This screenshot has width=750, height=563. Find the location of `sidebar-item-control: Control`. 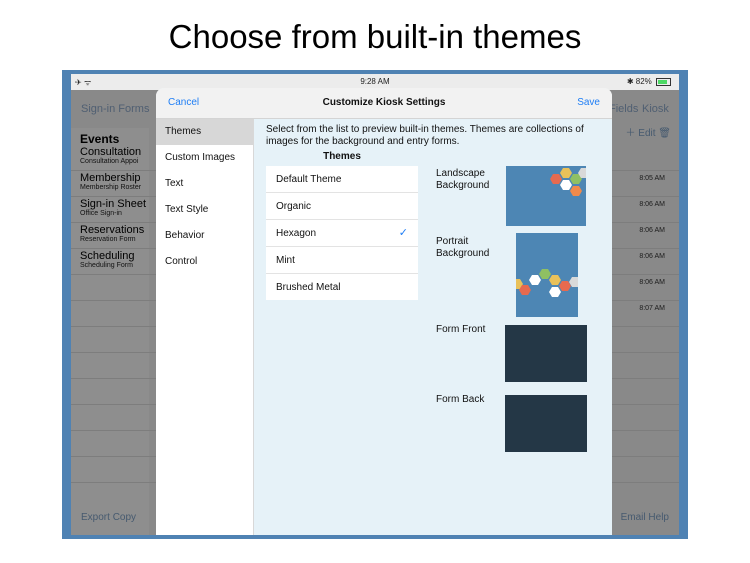

sidebar-item-control: Control is located at coordinates (204, 262).